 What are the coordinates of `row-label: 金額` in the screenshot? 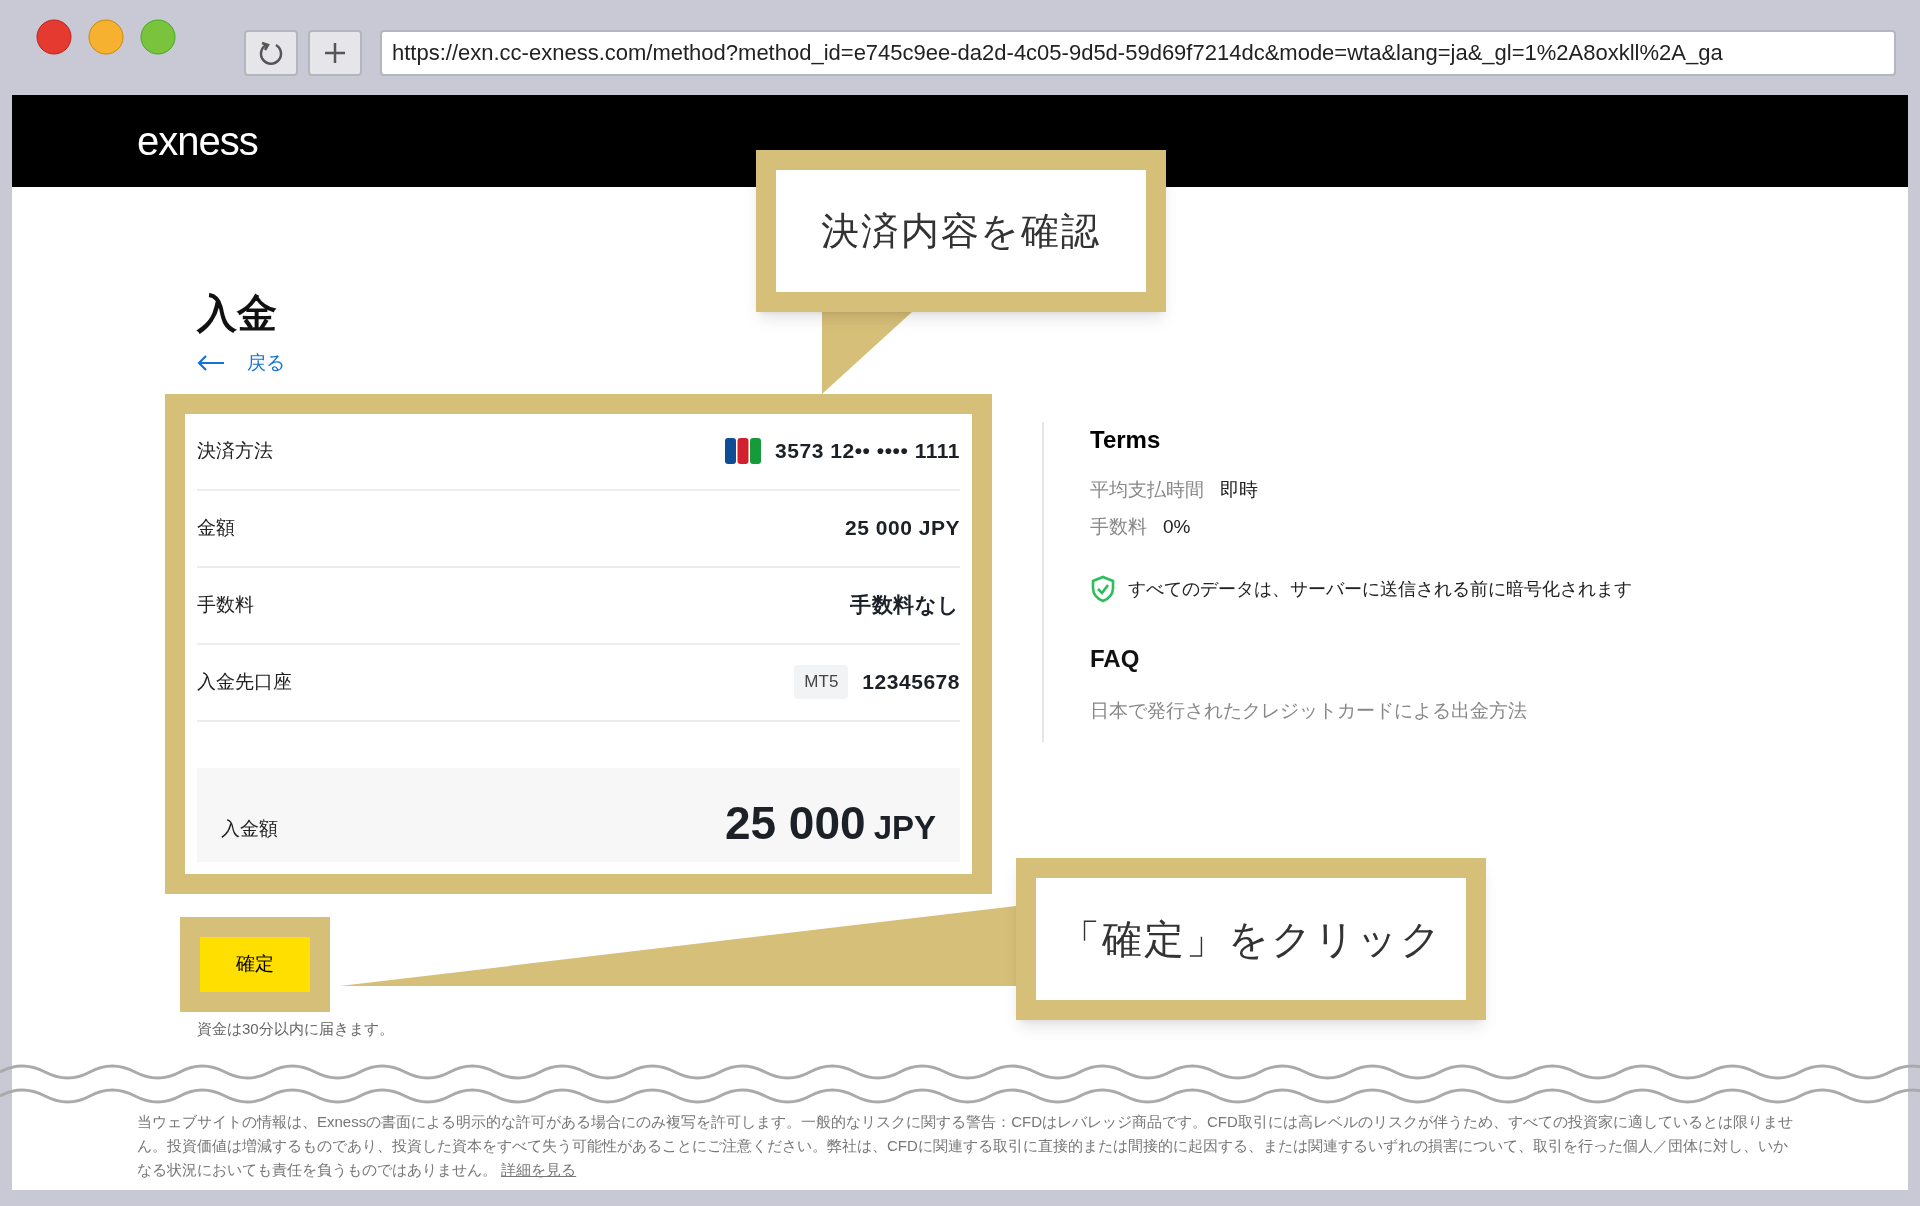 It's located at (216, 527).